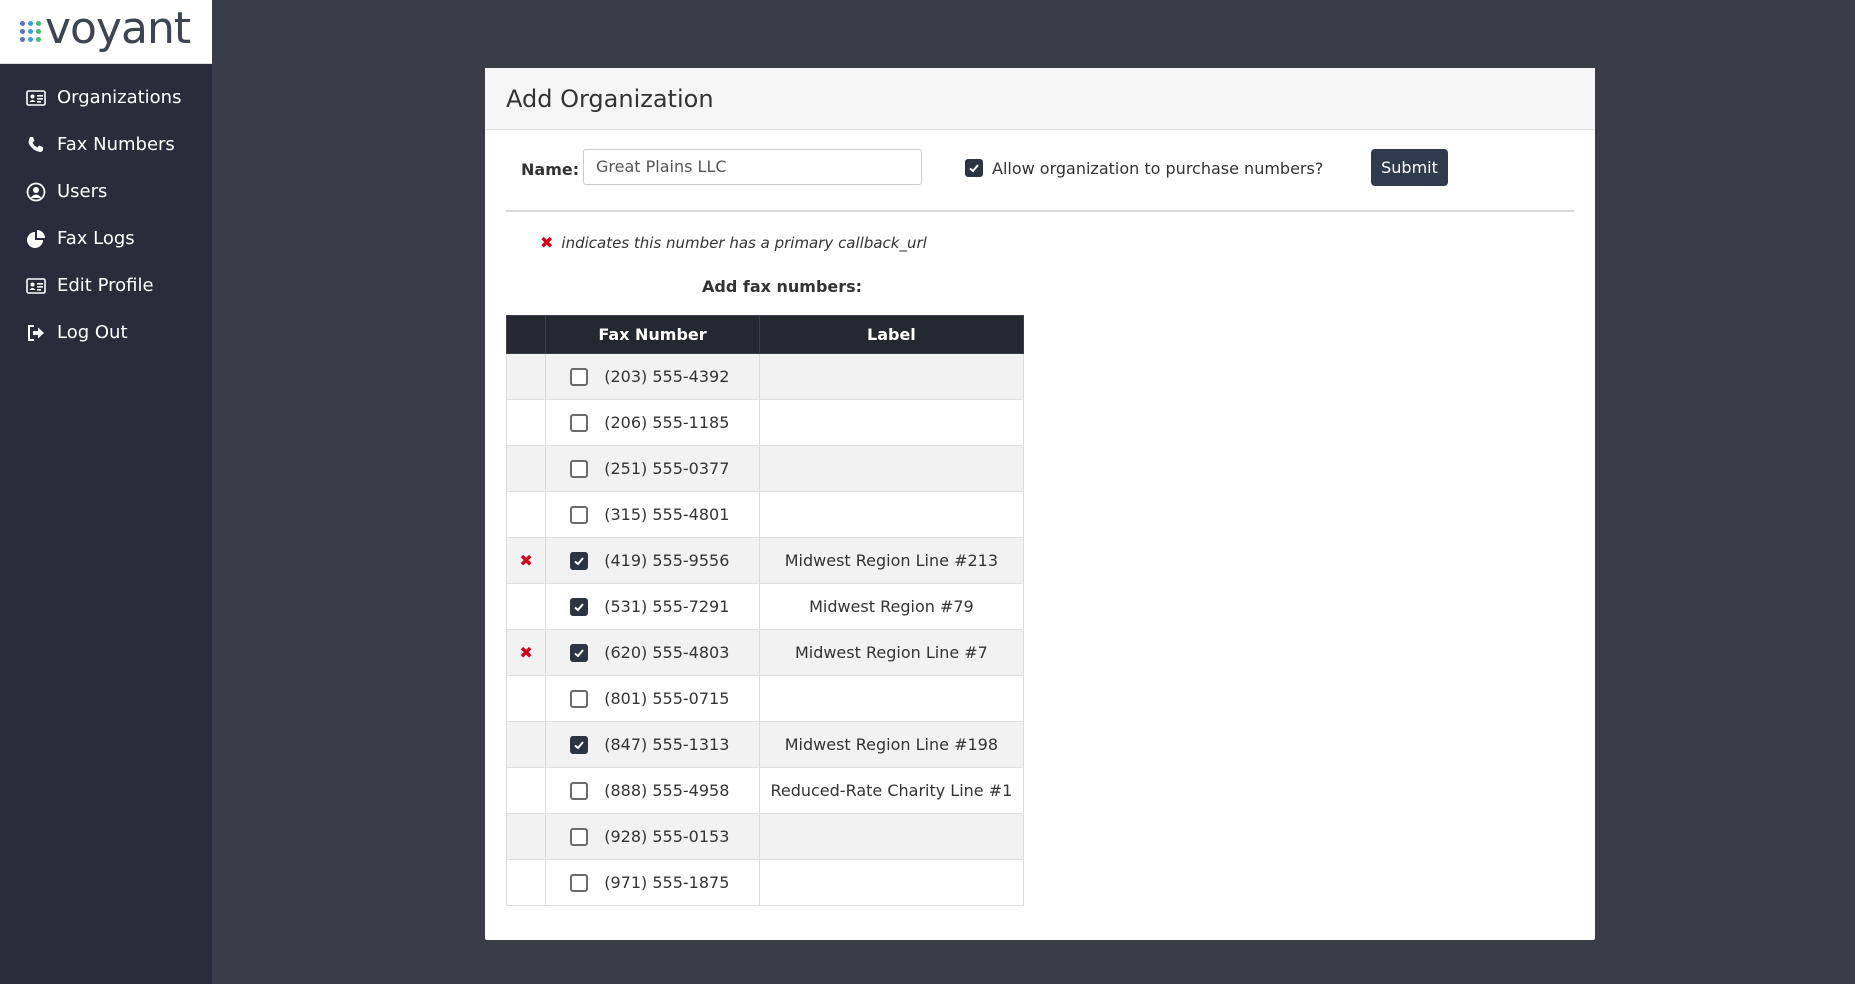 Image resolution: width=1855 pixels, height=984 pixels. I want to click on sign-out-icon, so click(36, 333).